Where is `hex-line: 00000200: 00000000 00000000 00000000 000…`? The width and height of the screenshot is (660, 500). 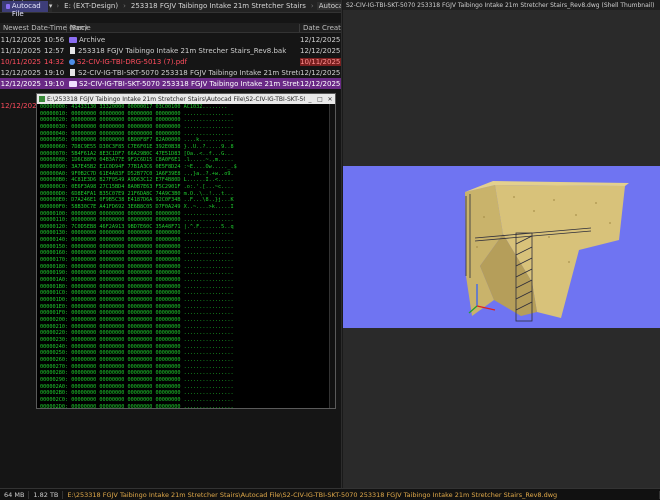 hex-line: 00000200: 00000000 00000000 00000000 000… is located at coordinates (137, 320).